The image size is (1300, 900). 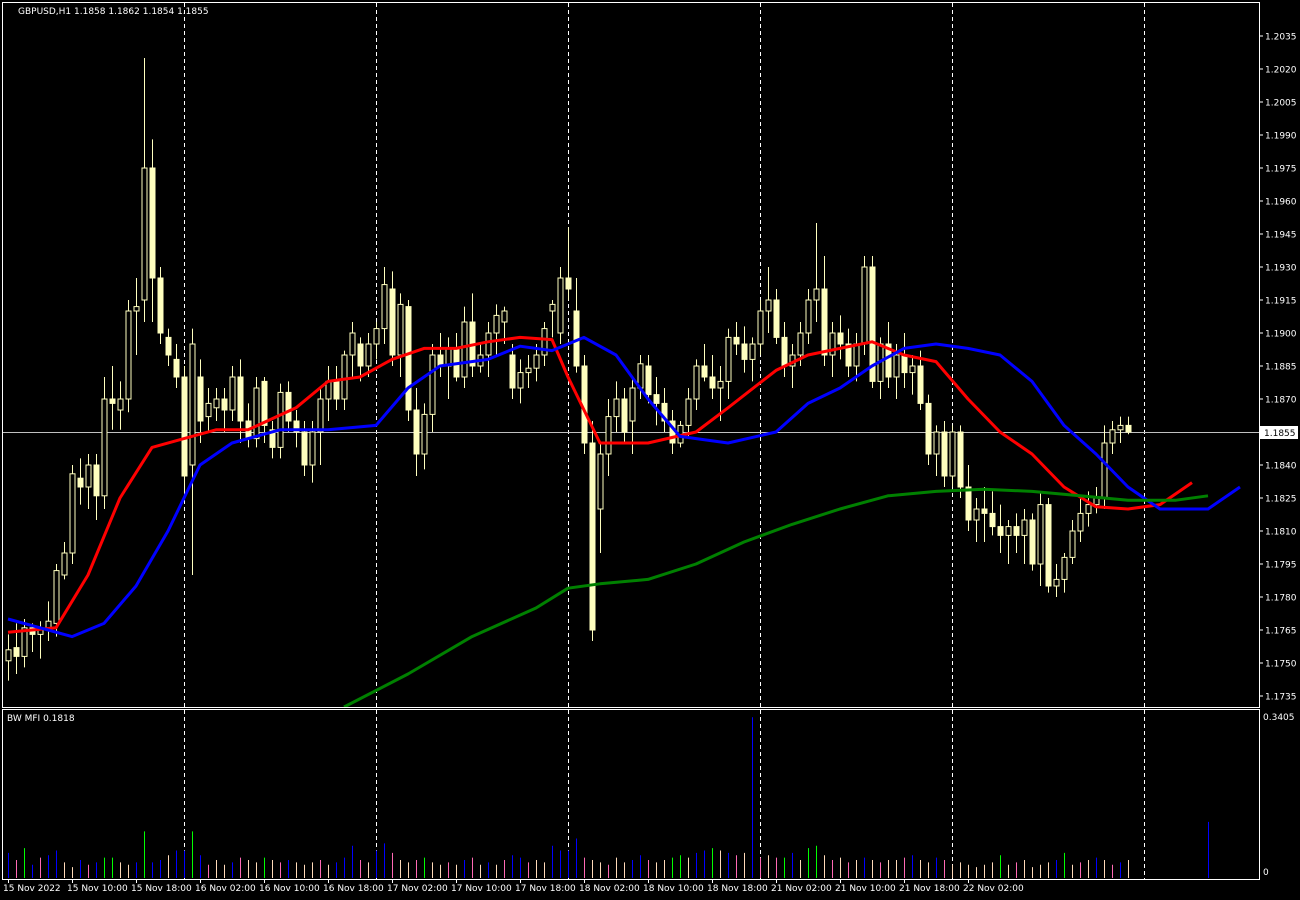 What do you see at coordinates (417, 889) in the screenshot?
I see `time-label: 17 Nov 02:00` at bounding box center [417, 889].